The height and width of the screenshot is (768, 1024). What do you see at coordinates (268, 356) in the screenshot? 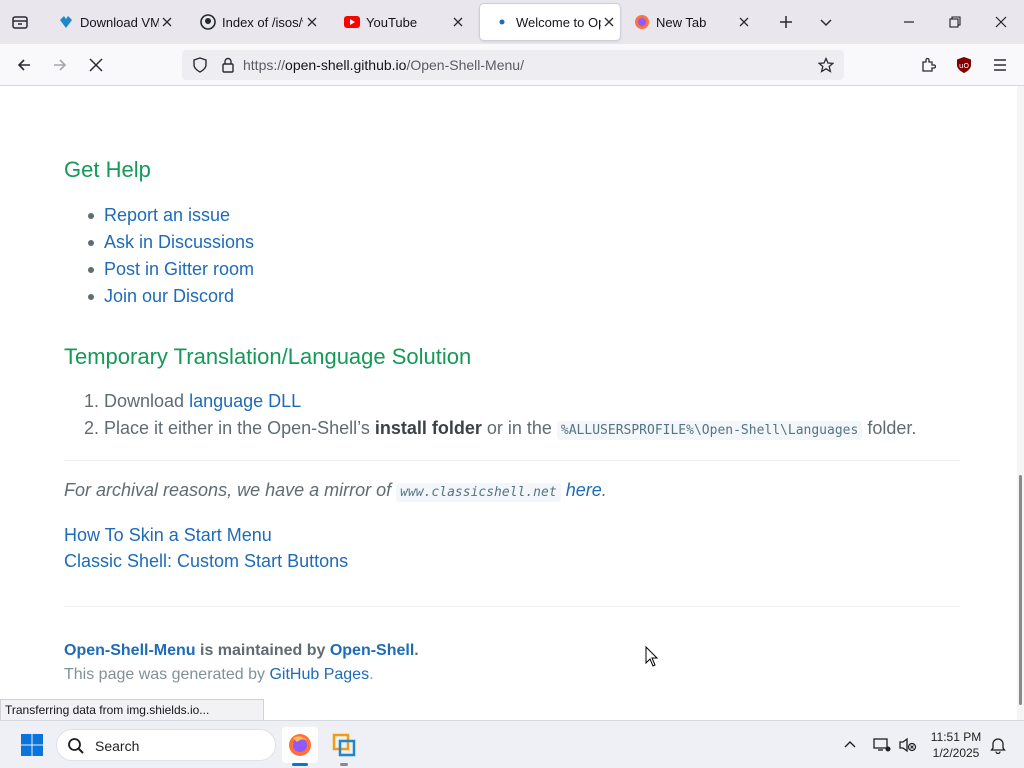
I see `translation-heading: Temporary Translation/Language Solution` at bounding box center [268, 356].